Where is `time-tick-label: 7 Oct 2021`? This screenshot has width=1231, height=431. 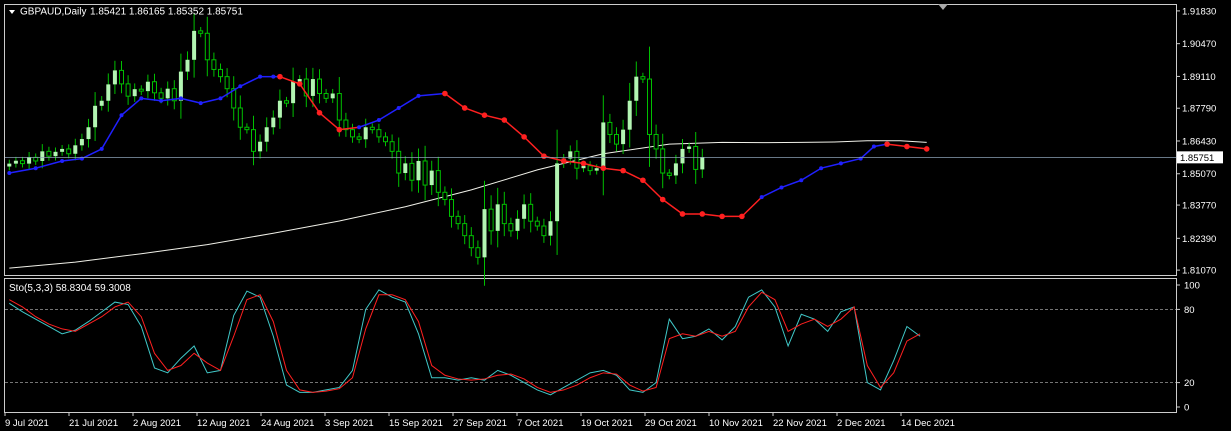
time-tick-label: 7 Oct 2021 is located at coordinates (540, 423).